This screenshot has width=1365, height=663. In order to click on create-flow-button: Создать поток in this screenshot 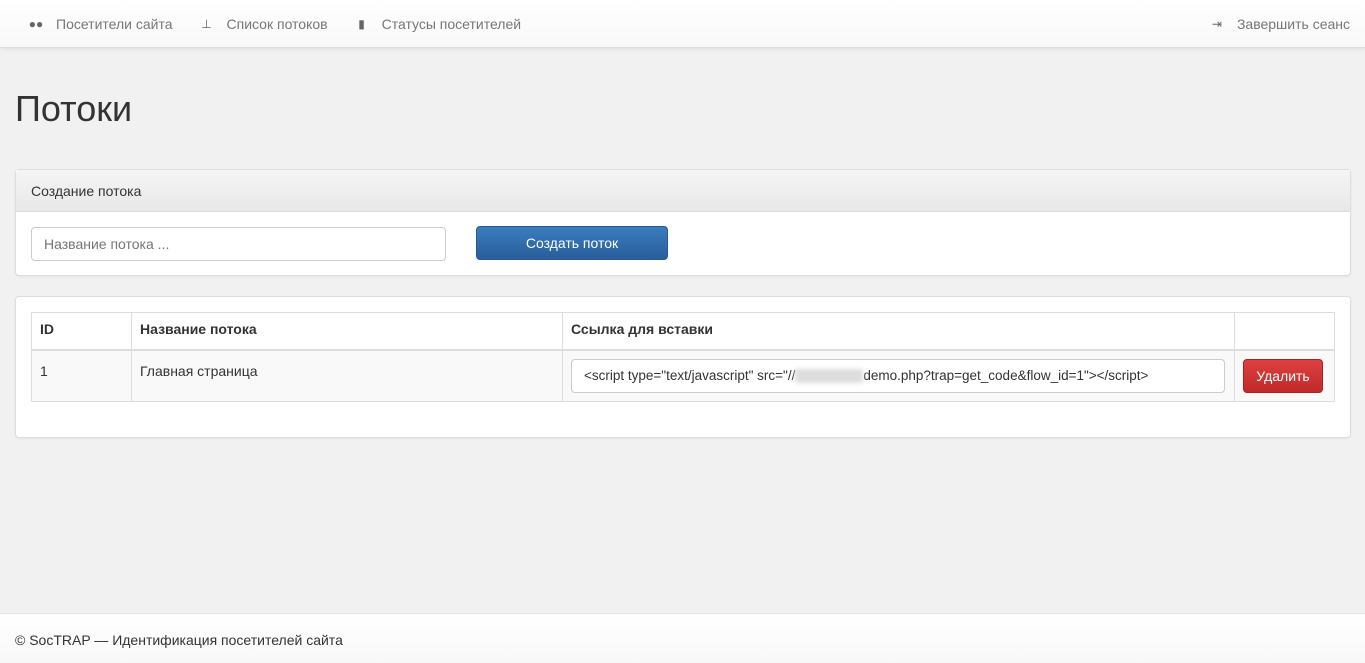, I will do `click(572, 243)`.